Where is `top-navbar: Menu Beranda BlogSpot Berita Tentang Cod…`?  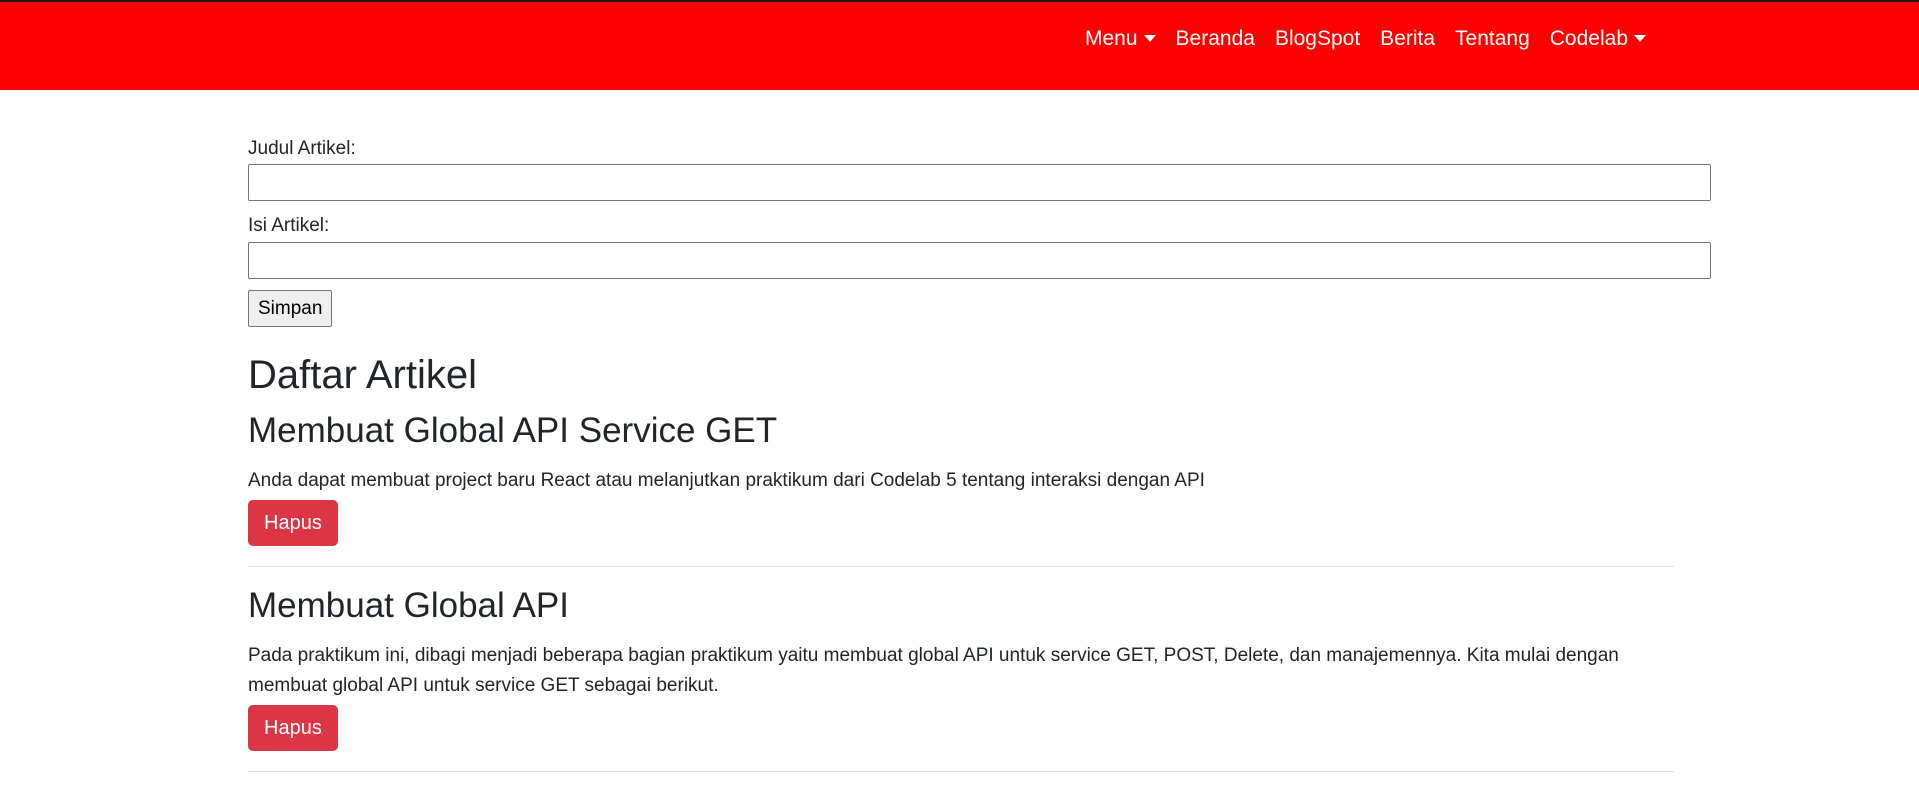 top-navbar: Menu Beranda BlogSpot Berita Tentang Cod… is located at coordinates (959, 45).